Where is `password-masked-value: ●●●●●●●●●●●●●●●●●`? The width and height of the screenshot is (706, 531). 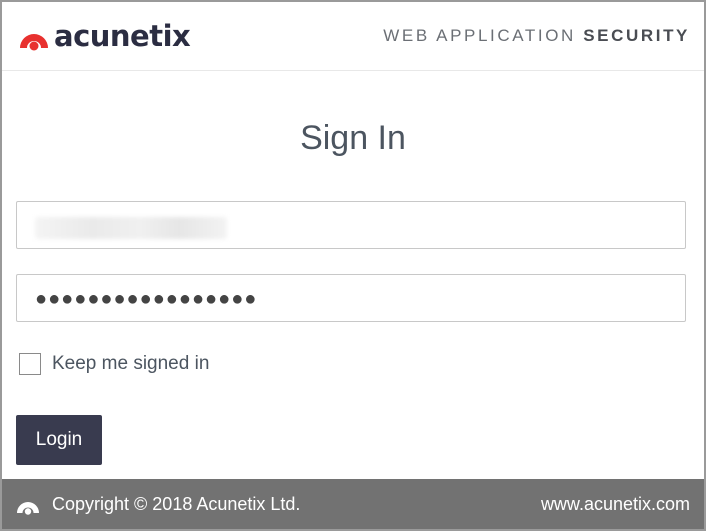 password-masked-value: ●●●●●●●●●●●●●●●●● is located at coordinates (146, 299).